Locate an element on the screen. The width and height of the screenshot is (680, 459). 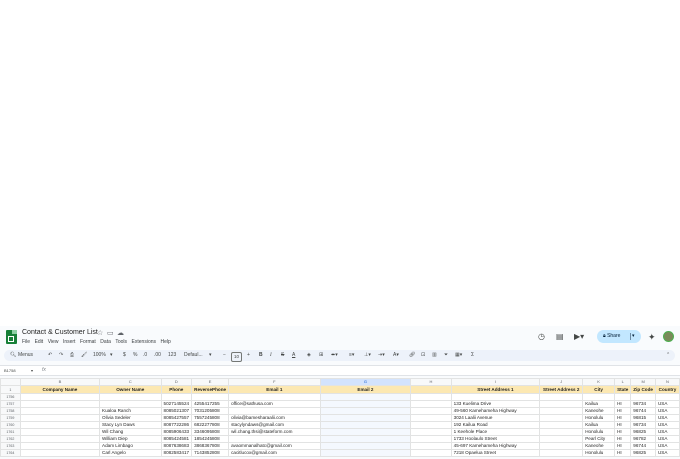
text-color-button: A is located at coordinates (293, 355).